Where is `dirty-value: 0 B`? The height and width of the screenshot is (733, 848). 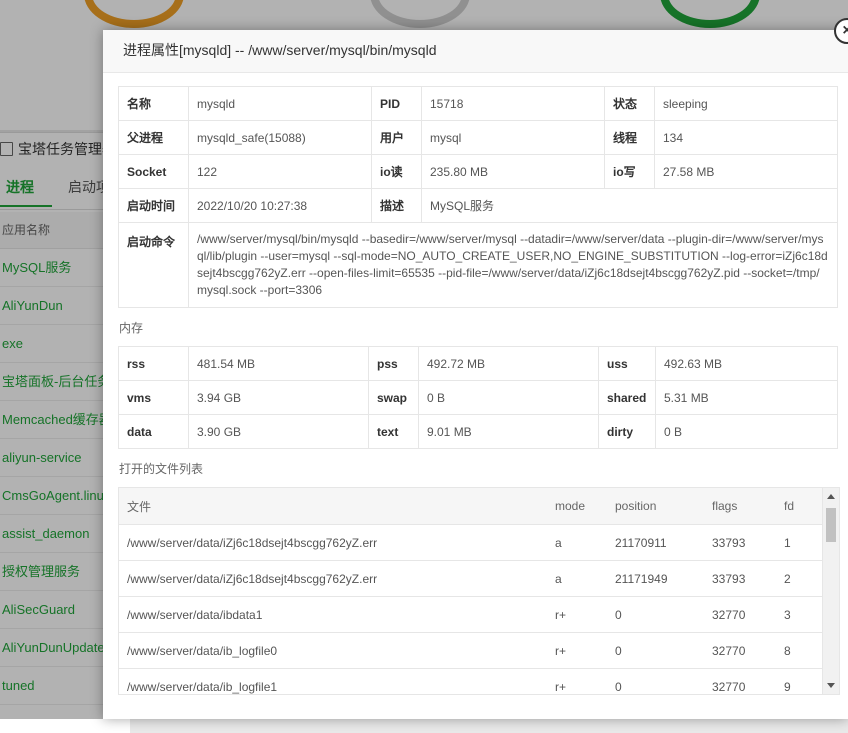
dirty-value: 0 B is located at coordinates (746, 431).